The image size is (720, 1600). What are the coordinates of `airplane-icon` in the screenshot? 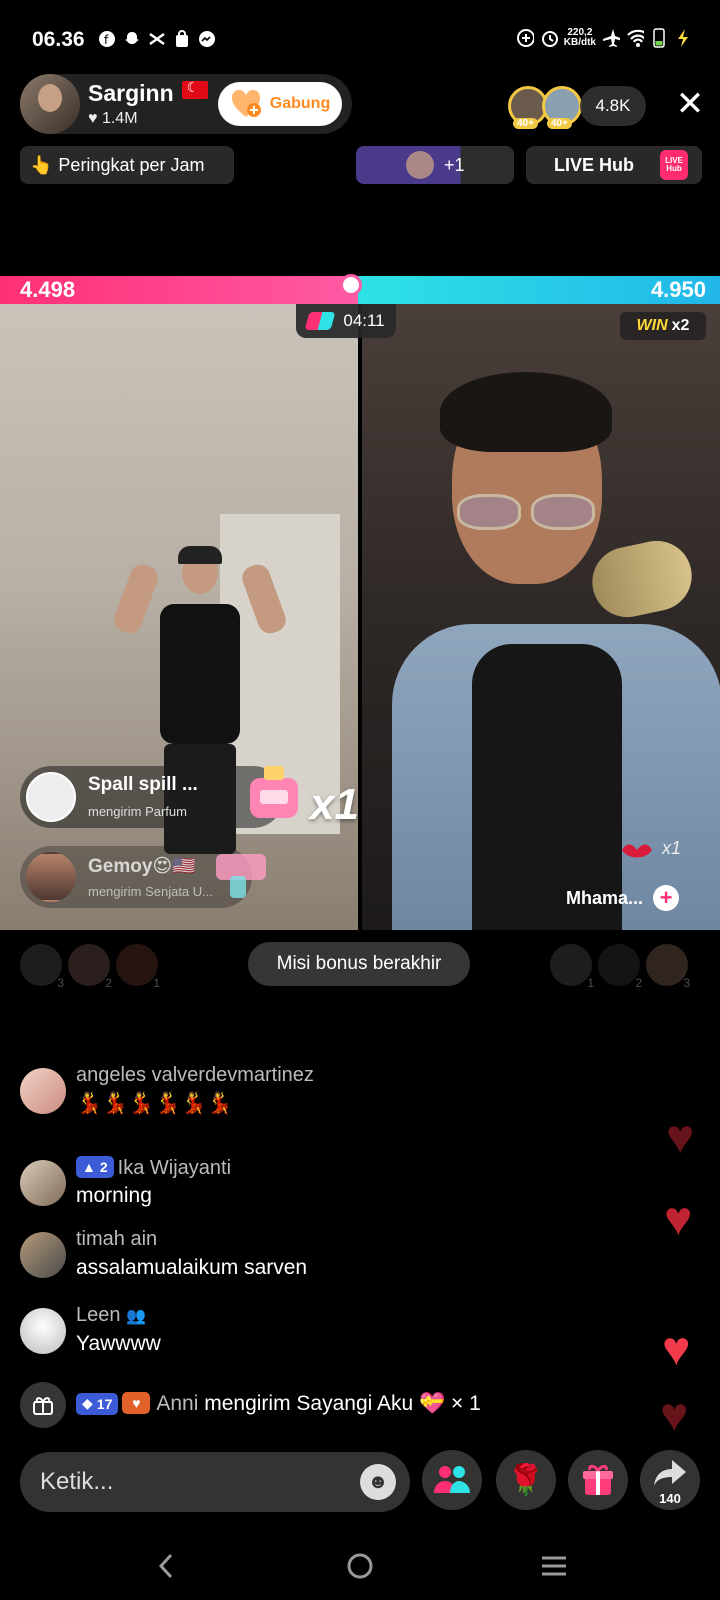 It's located at (611, 38).